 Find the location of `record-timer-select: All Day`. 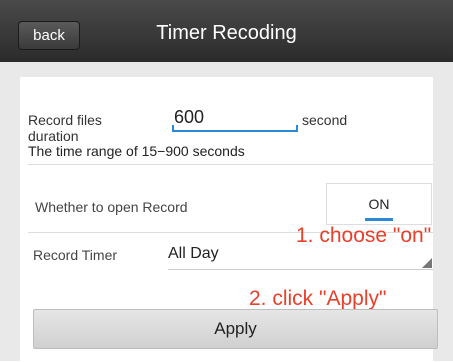

record-timer-select: All Day is located at coordinates (300, 257).